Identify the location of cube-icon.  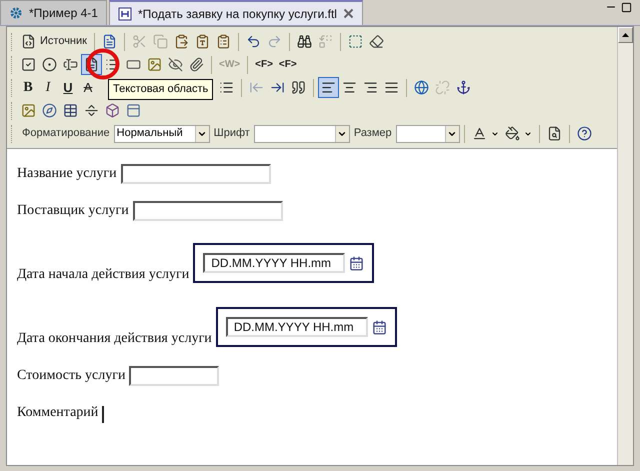
(112, 110).